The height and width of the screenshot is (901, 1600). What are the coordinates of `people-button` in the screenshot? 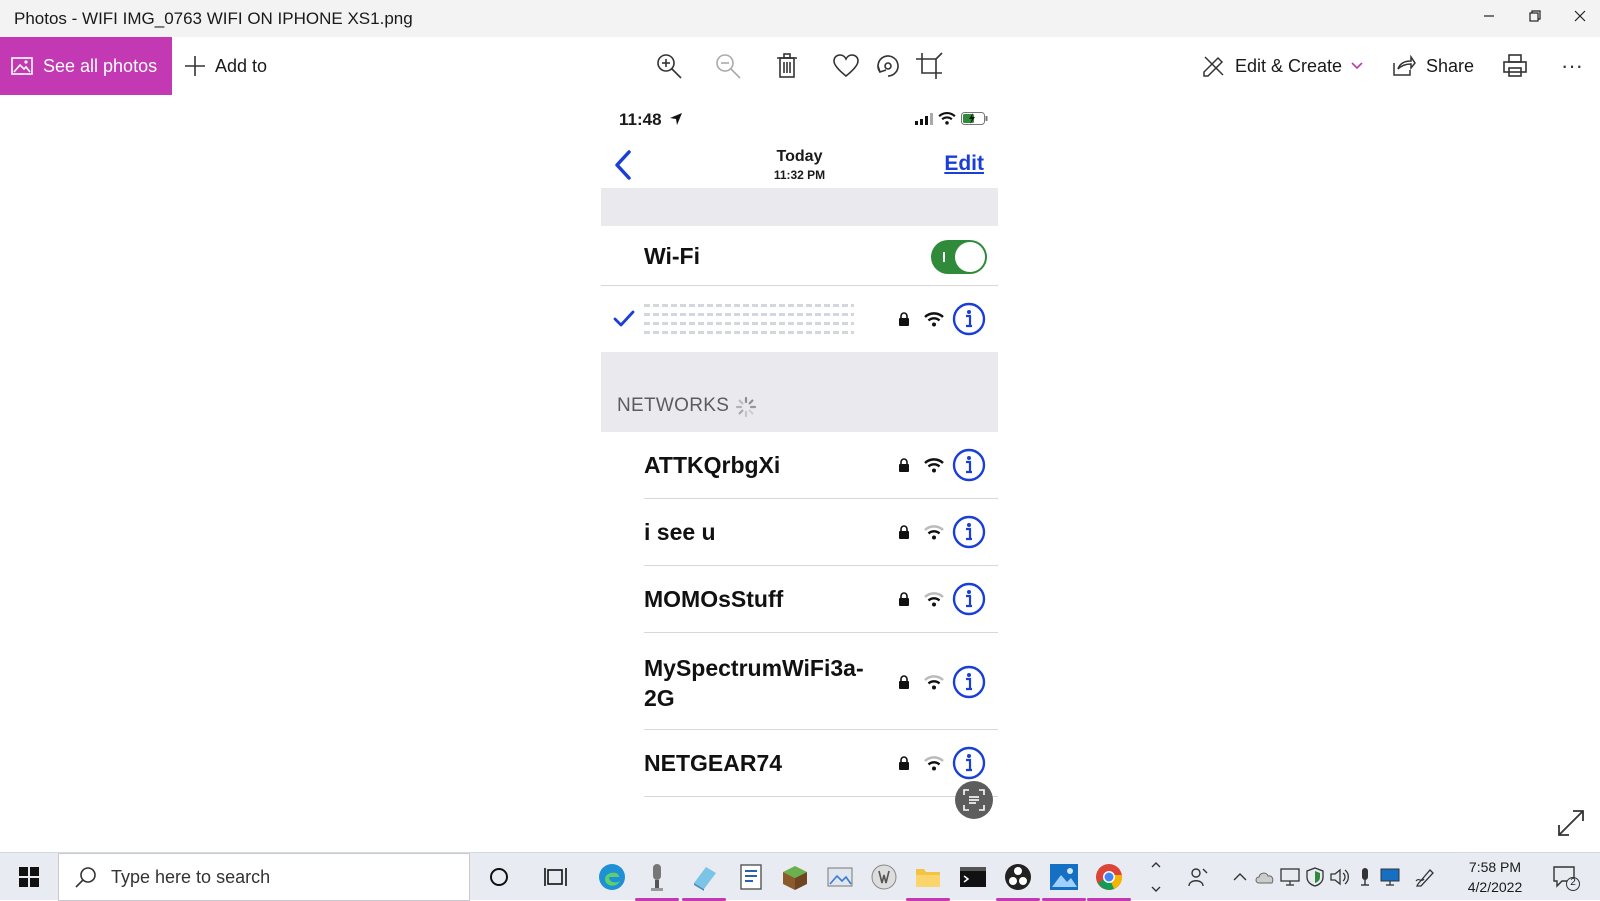 It's located at (1198, 877).